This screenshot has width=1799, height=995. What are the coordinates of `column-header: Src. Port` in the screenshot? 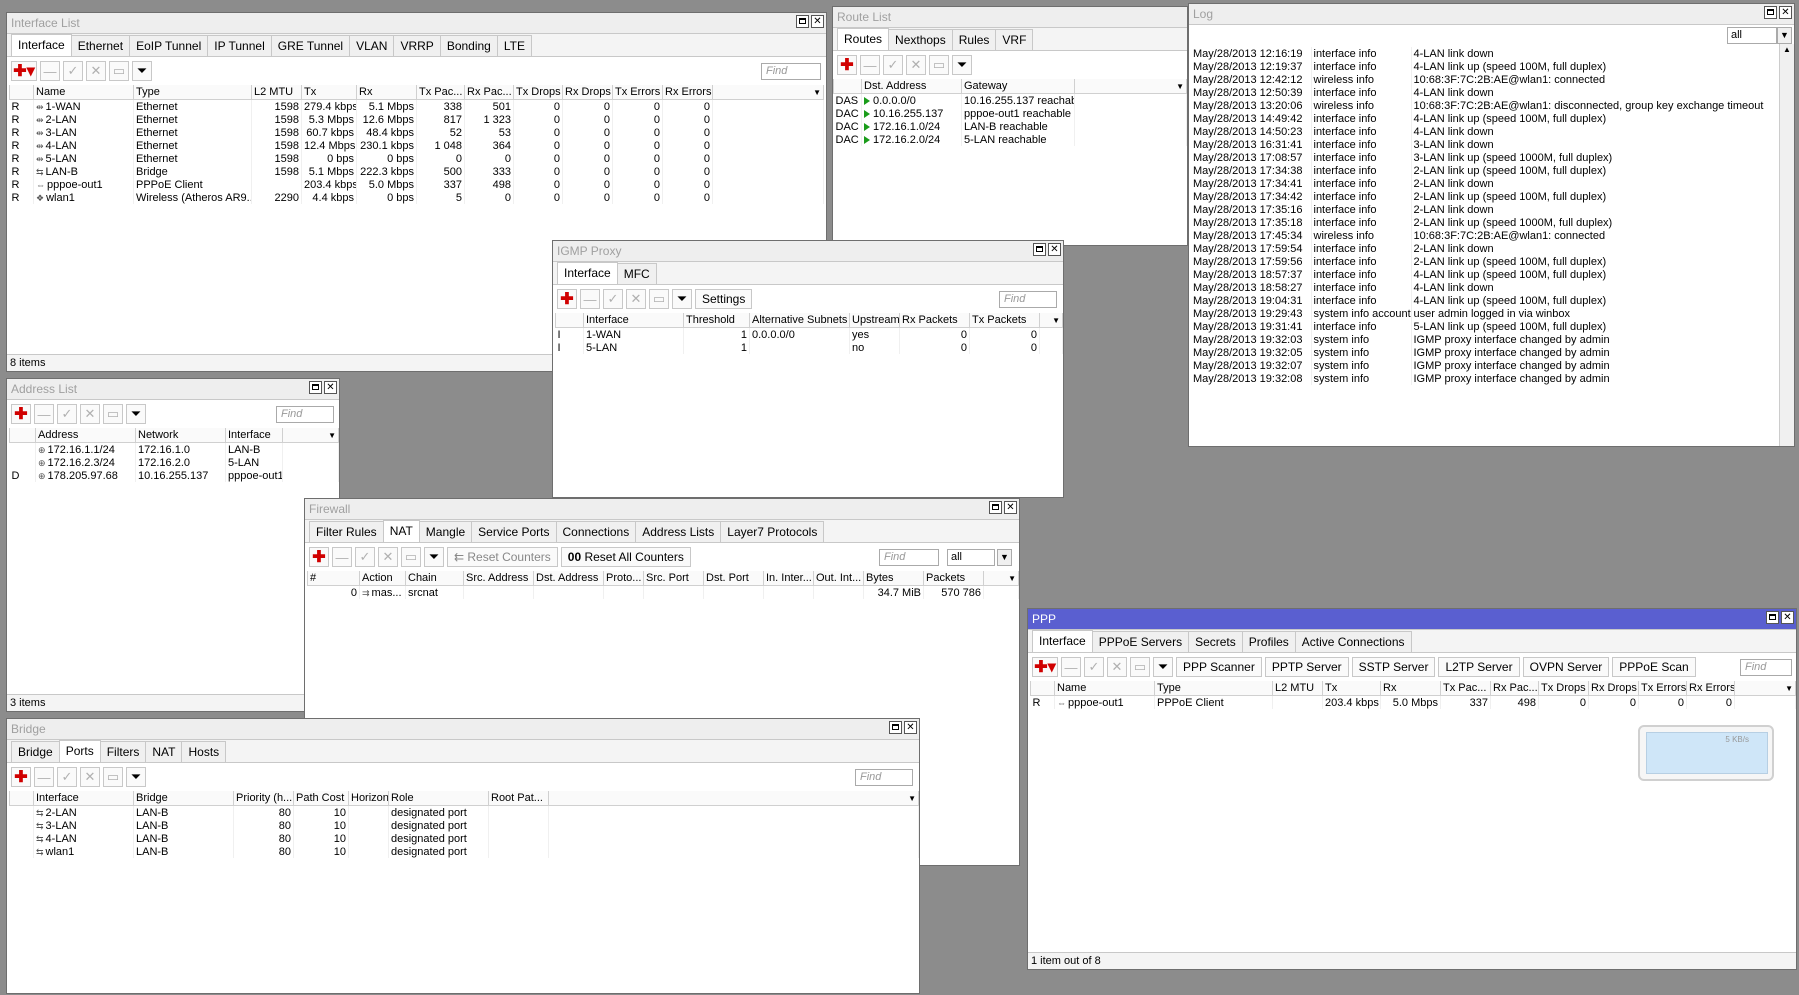 It's located at (673, 578).